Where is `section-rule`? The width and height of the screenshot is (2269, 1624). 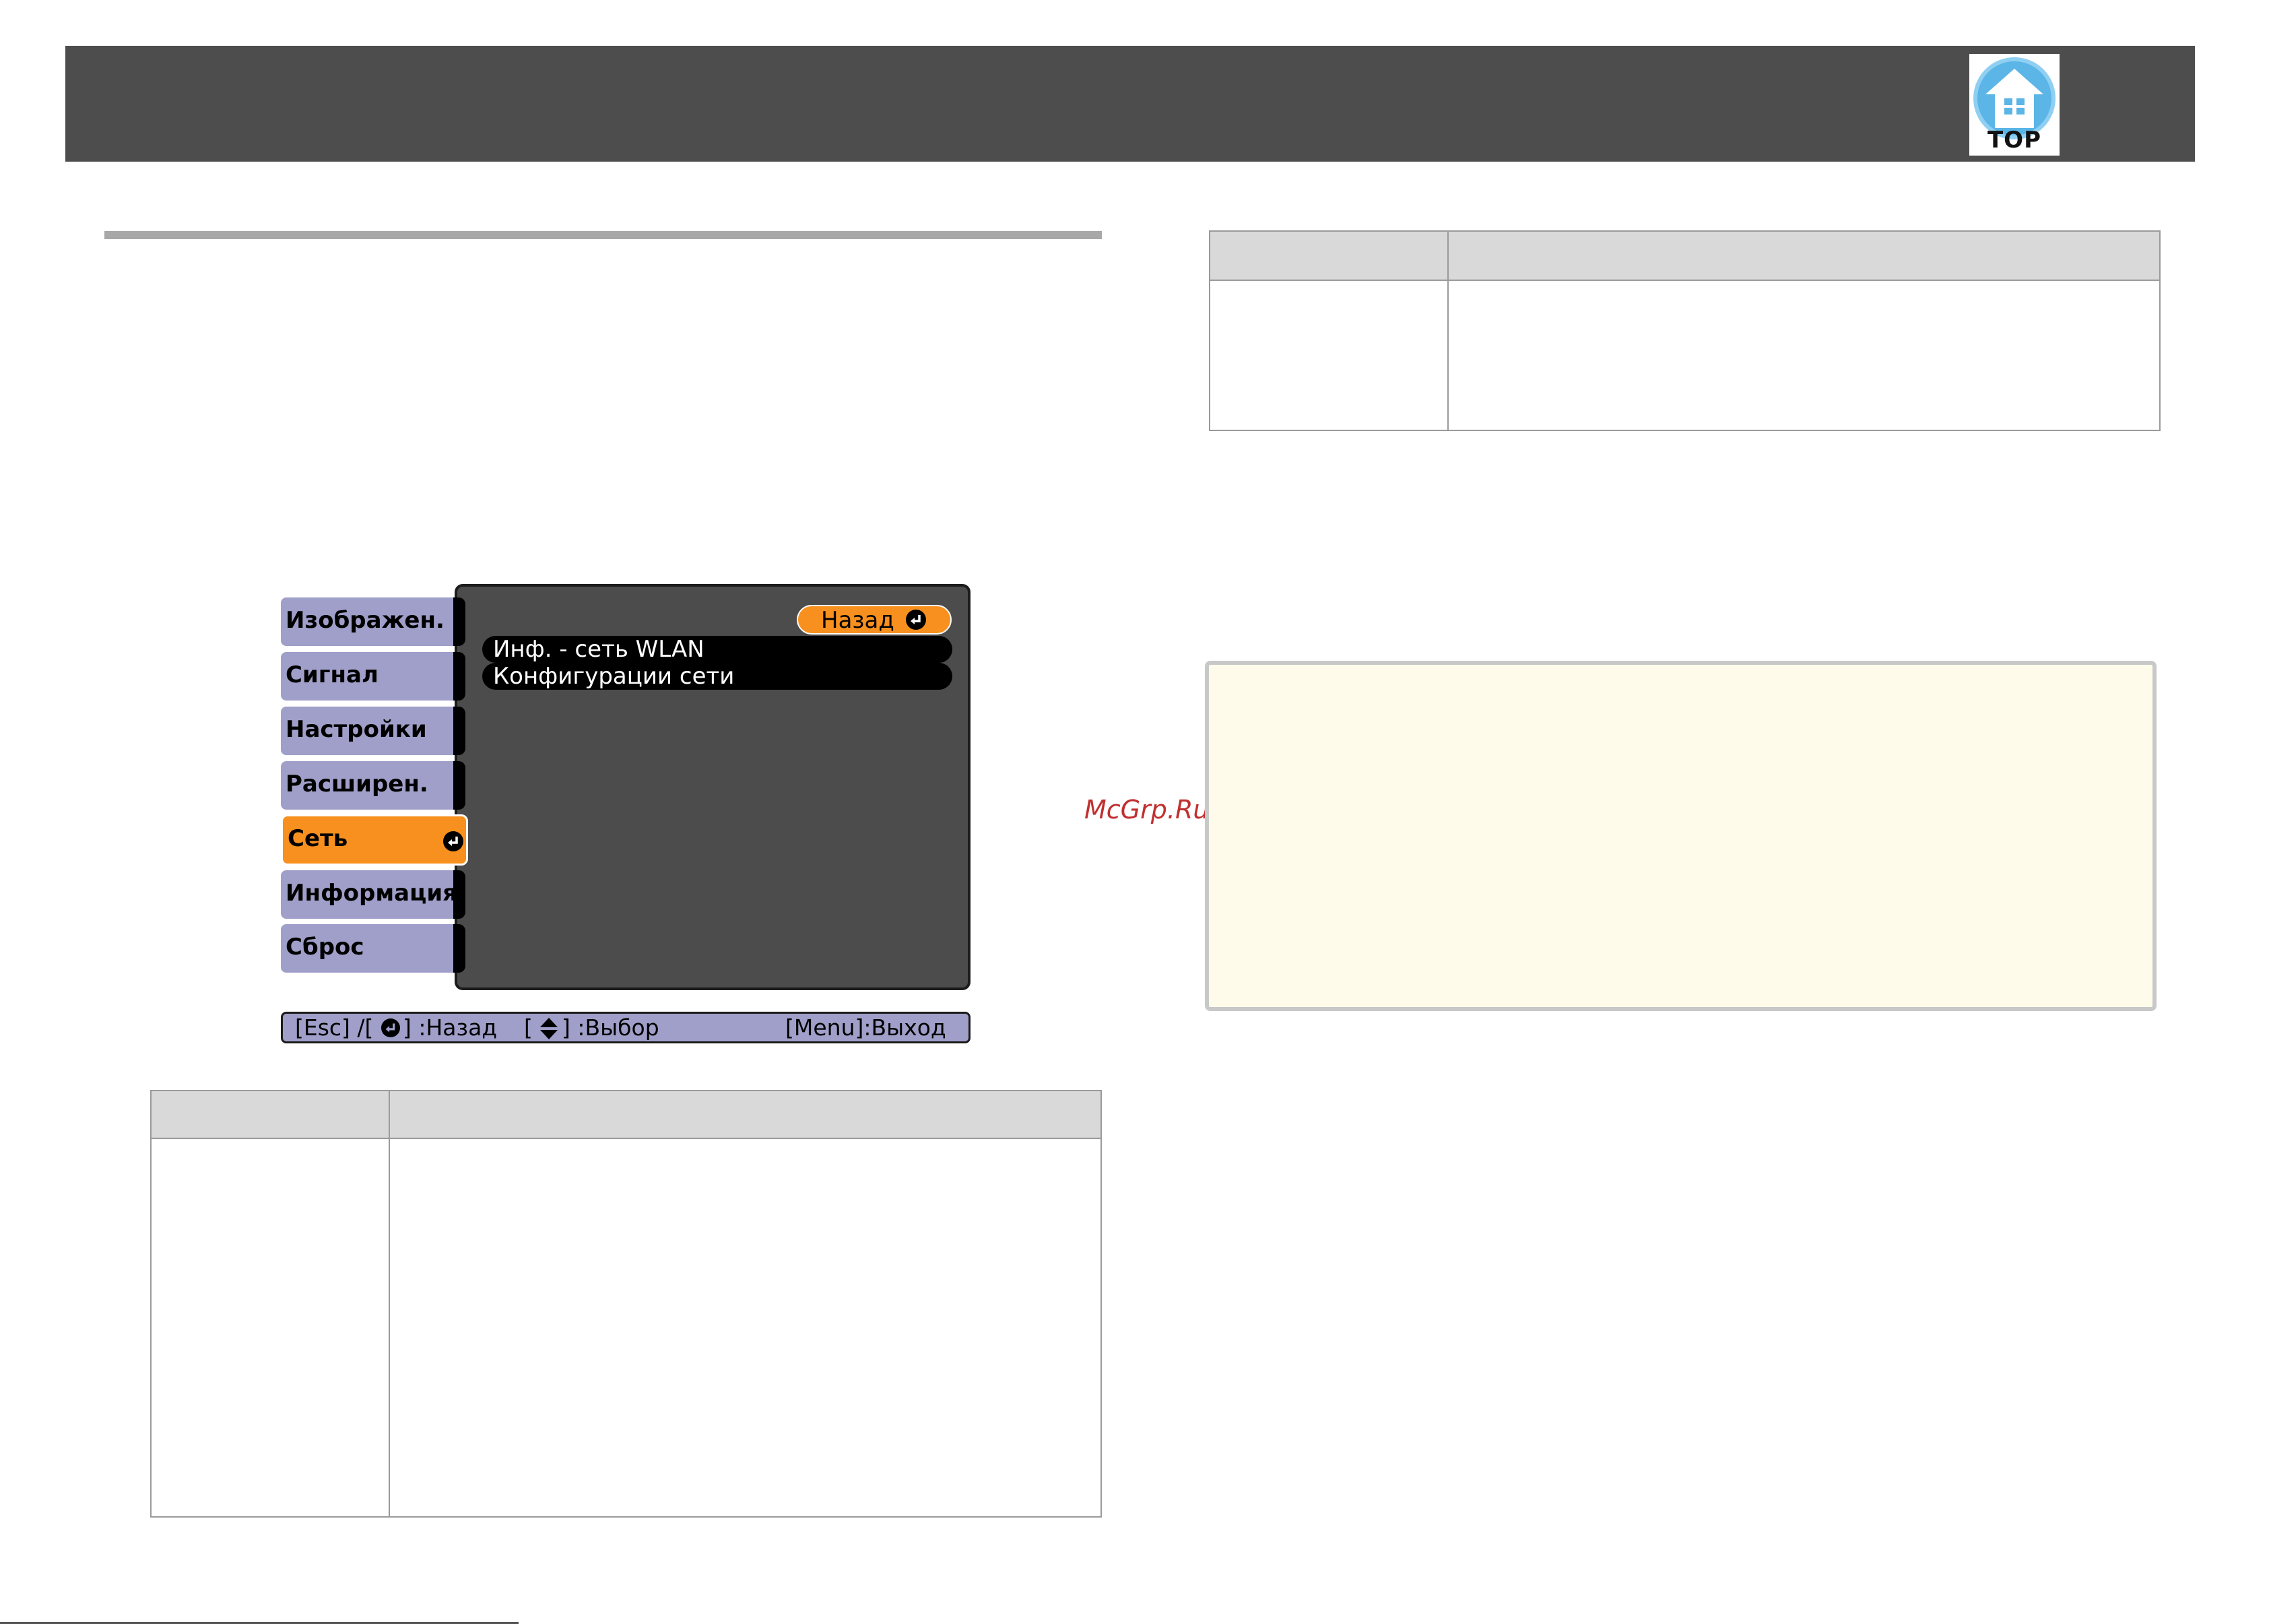 section-rule is located at coordinates (603, 235).